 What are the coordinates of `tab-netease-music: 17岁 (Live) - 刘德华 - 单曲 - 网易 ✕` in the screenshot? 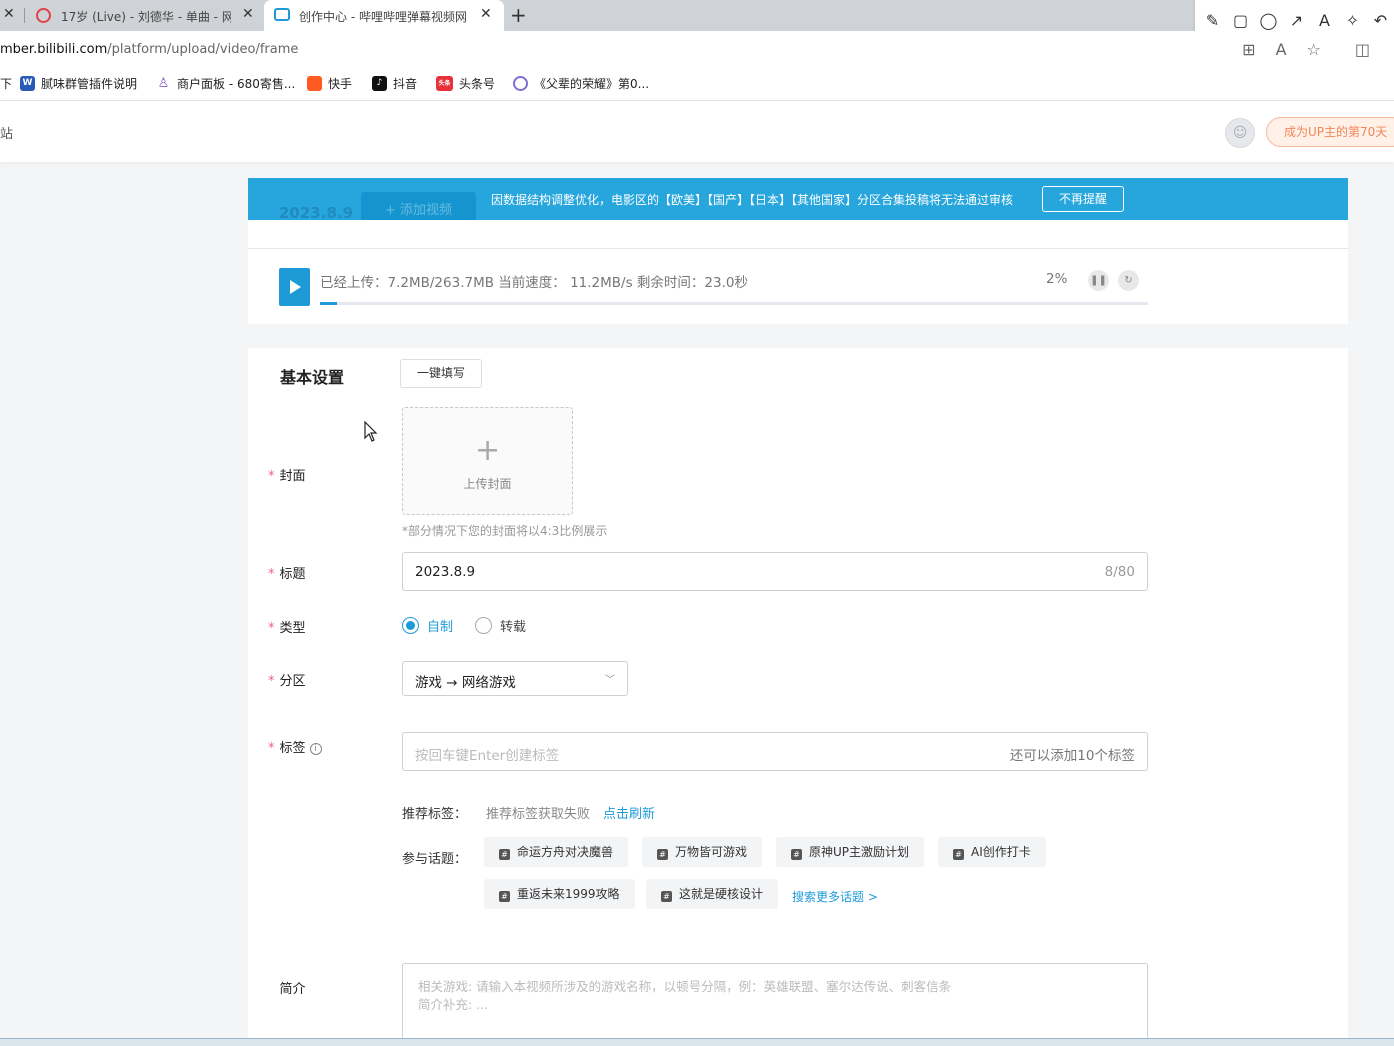 It's located at (144, 15).